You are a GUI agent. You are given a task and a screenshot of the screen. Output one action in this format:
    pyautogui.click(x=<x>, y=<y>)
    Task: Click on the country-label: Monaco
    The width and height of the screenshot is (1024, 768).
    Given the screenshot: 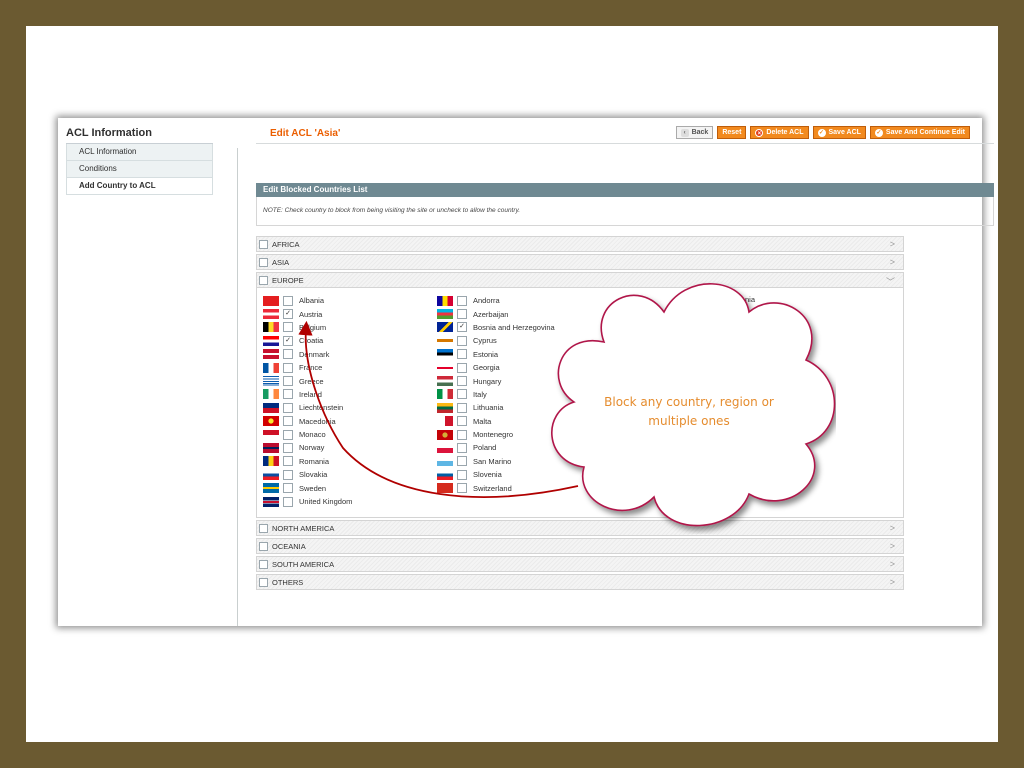 What is the action you would take?
    pyautogui.click(x=312, y=435)
    